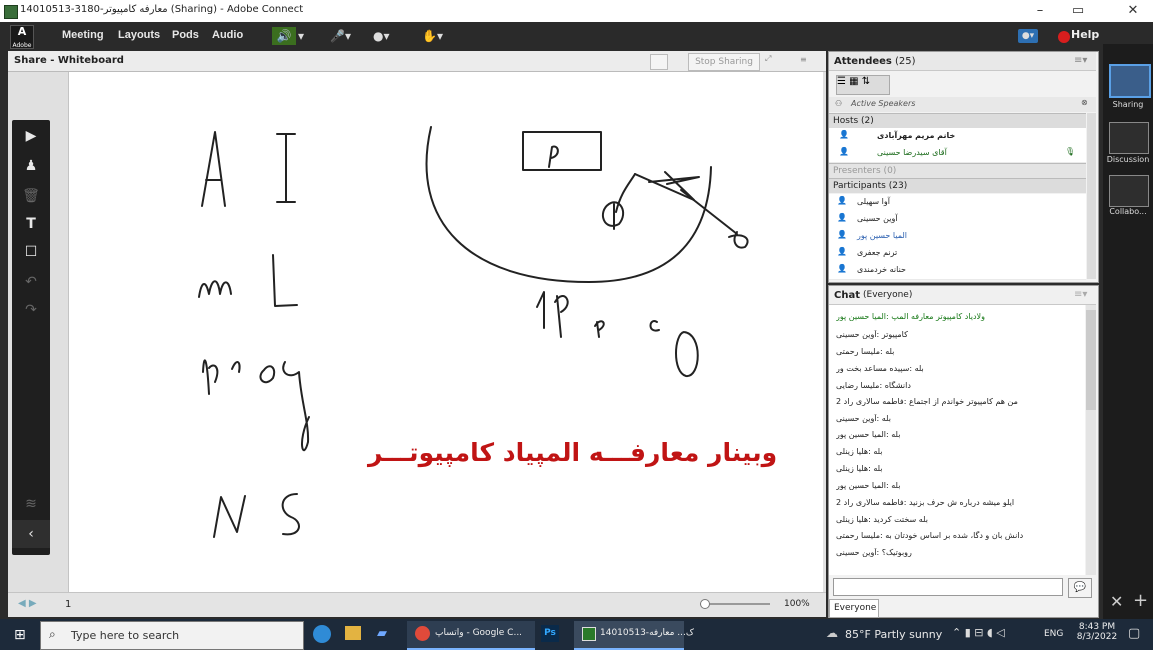 This screenshot has width=1153, height=650. What do you see at coordinates (31, 224) in the screenshot?
I see `text-tool-icon: T` at bounding box center [31, 224].